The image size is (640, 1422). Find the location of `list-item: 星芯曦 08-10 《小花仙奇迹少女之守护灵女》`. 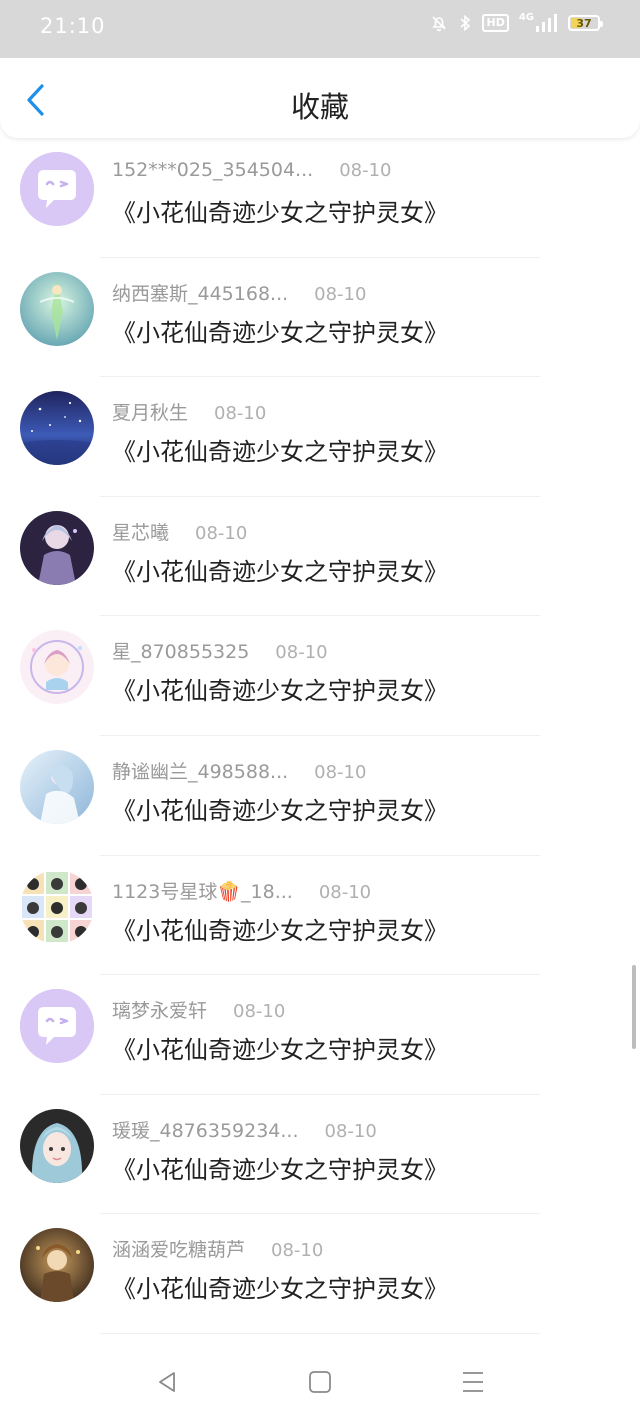

list-item: 星芯曦 08-10 《小花仙奇迹少女之守护灵女》 is located at coordinates (320, 557).